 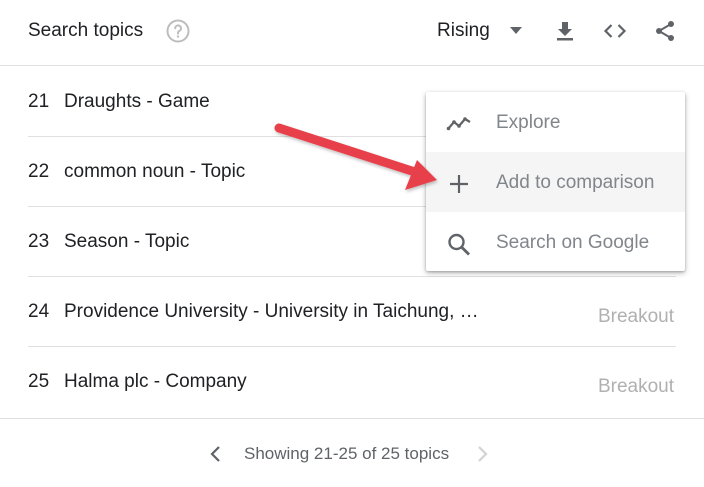 What do you see at coordinates (178, 31) in the screenshot?
I see `help-circle-icon` at bounding box center [178, 31].